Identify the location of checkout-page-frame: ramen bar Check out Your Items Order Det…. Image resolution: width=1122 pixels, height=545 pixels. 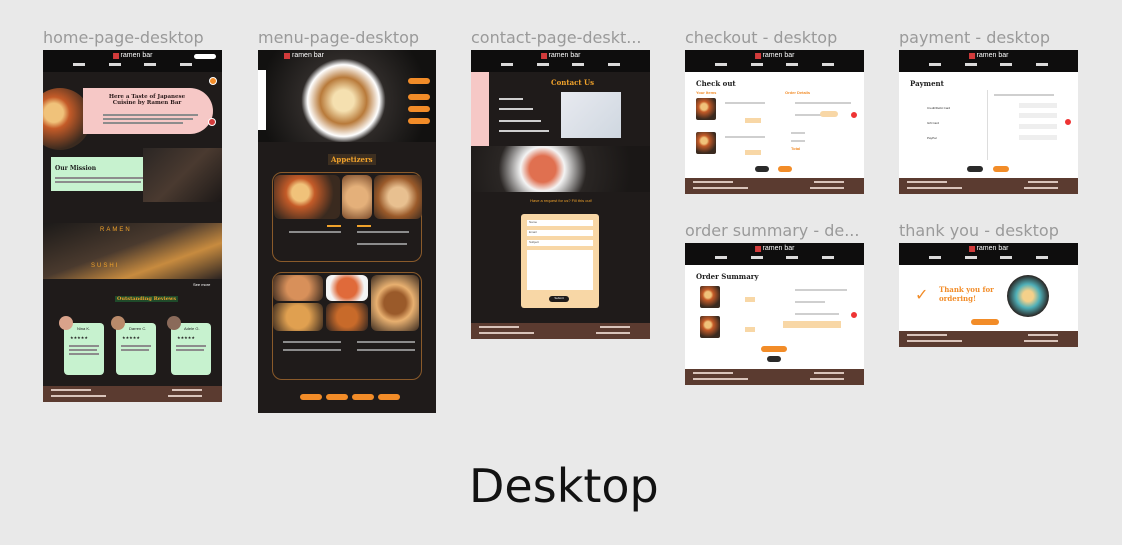
(774, 122).